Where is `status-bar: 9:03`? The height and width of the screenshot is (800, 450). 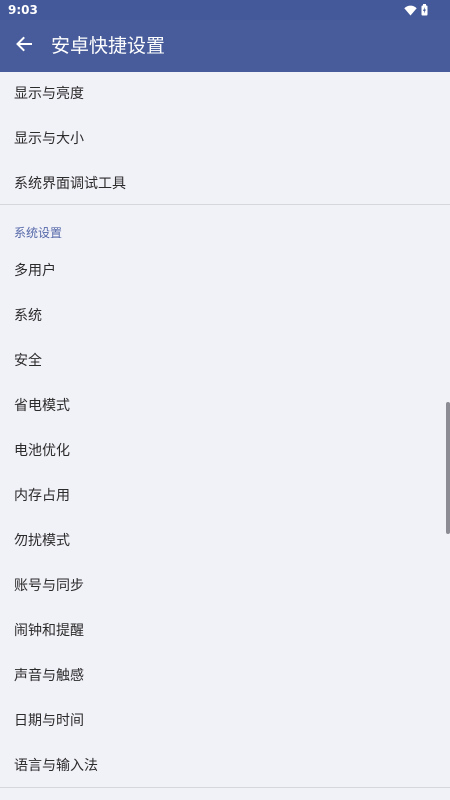 status-bar: 9:03 is located at coordinates (225, 10).